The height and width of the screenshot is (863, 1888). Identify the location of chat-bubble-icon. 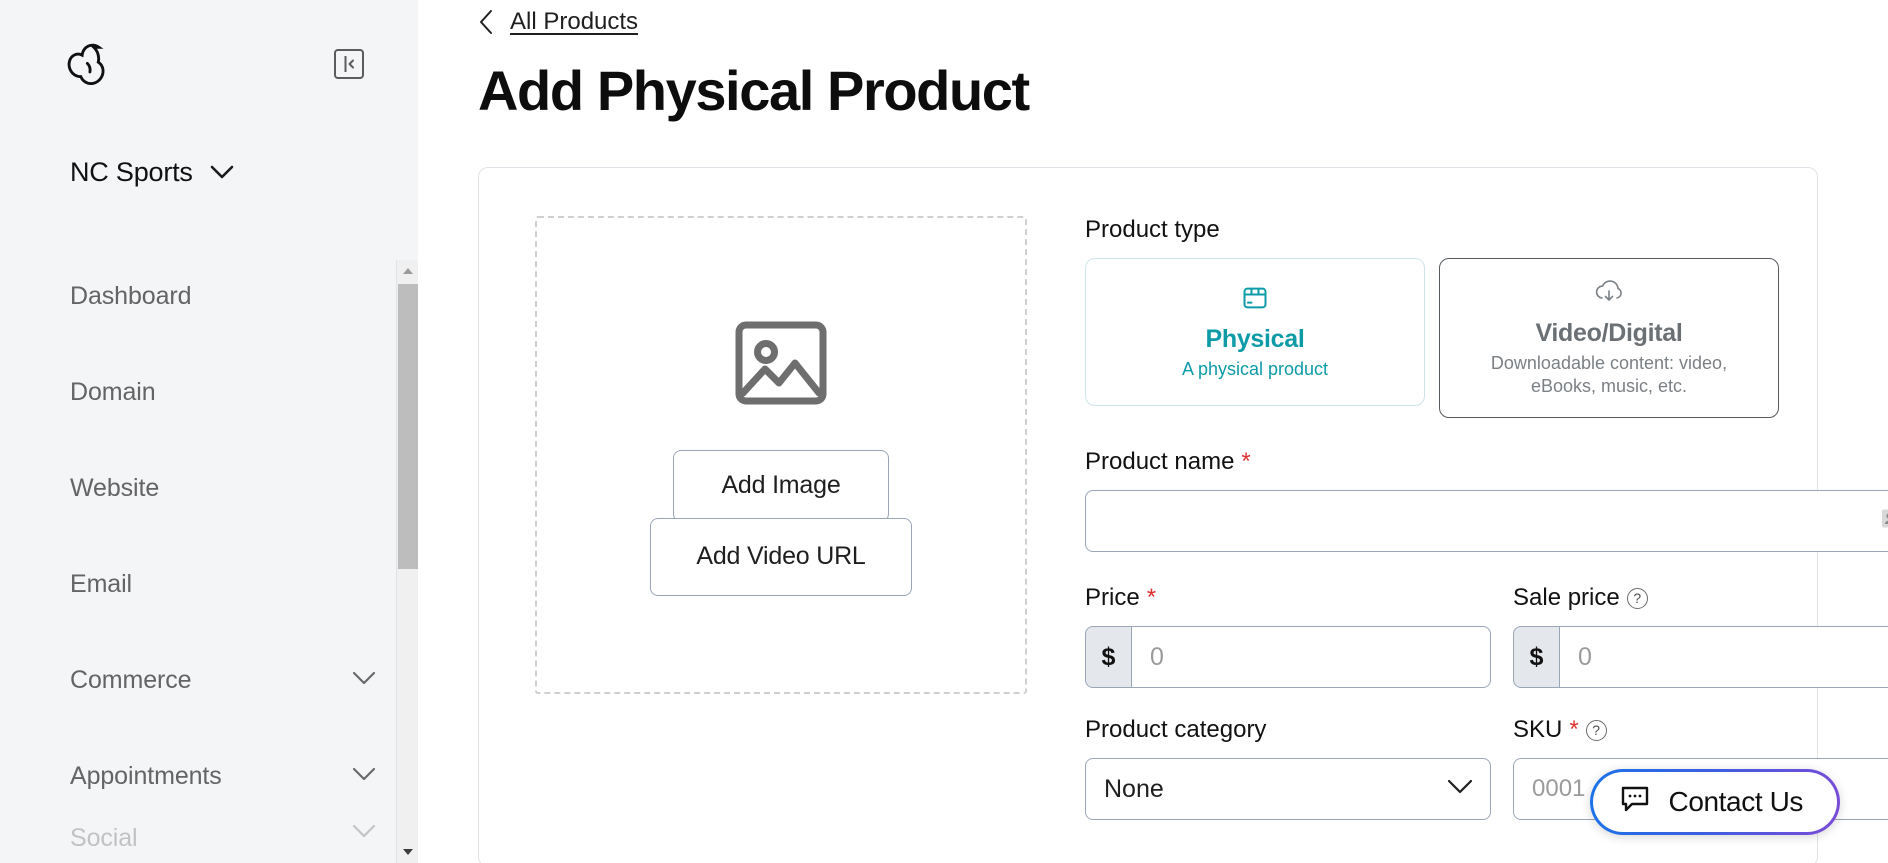
(1636, 802).